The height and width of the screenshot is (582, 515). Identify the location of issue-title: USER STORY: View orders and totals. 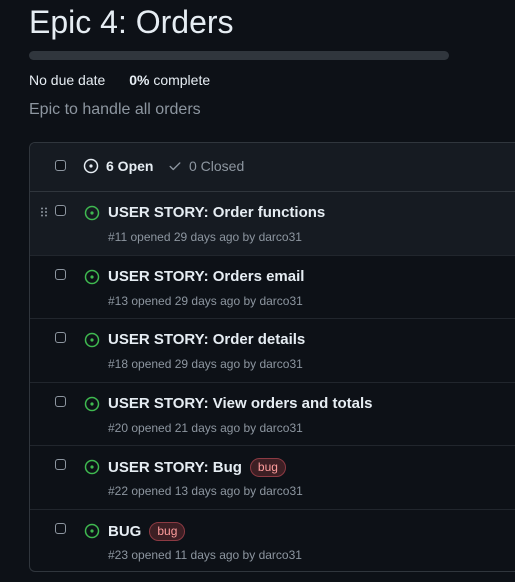
(240, 403).